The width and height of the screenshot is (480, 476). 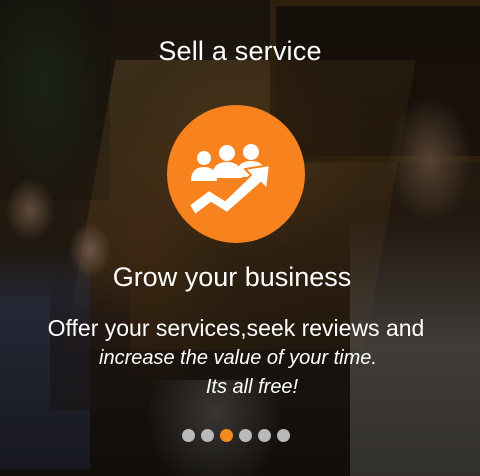 What do you see at coordinates (238, 358) in the screenshot?
I see `slide-description-line-2: increase the value of your time.` at bounding box center [238, 358].